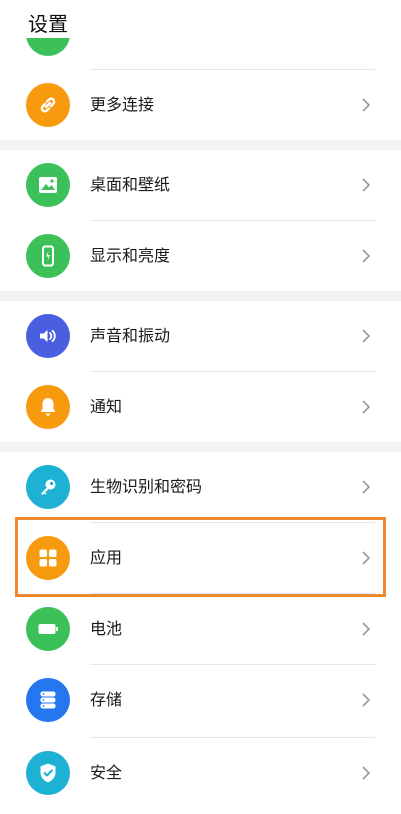 This screenshot has height=814, width=401. Describe the element at coordinates (146, 486) in the screenshot. I see `settings-item-label: 生物识别和密码` at that location.